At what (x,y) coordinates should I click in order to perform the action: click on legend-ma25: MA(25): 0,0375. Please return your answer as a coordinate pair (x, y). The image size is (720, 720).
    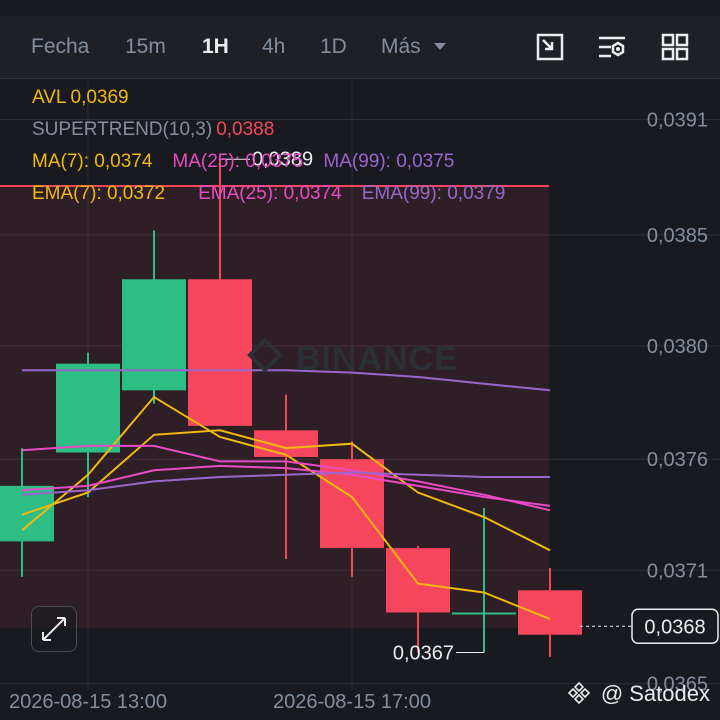
    Looking at the image, I should click on (238, 161).